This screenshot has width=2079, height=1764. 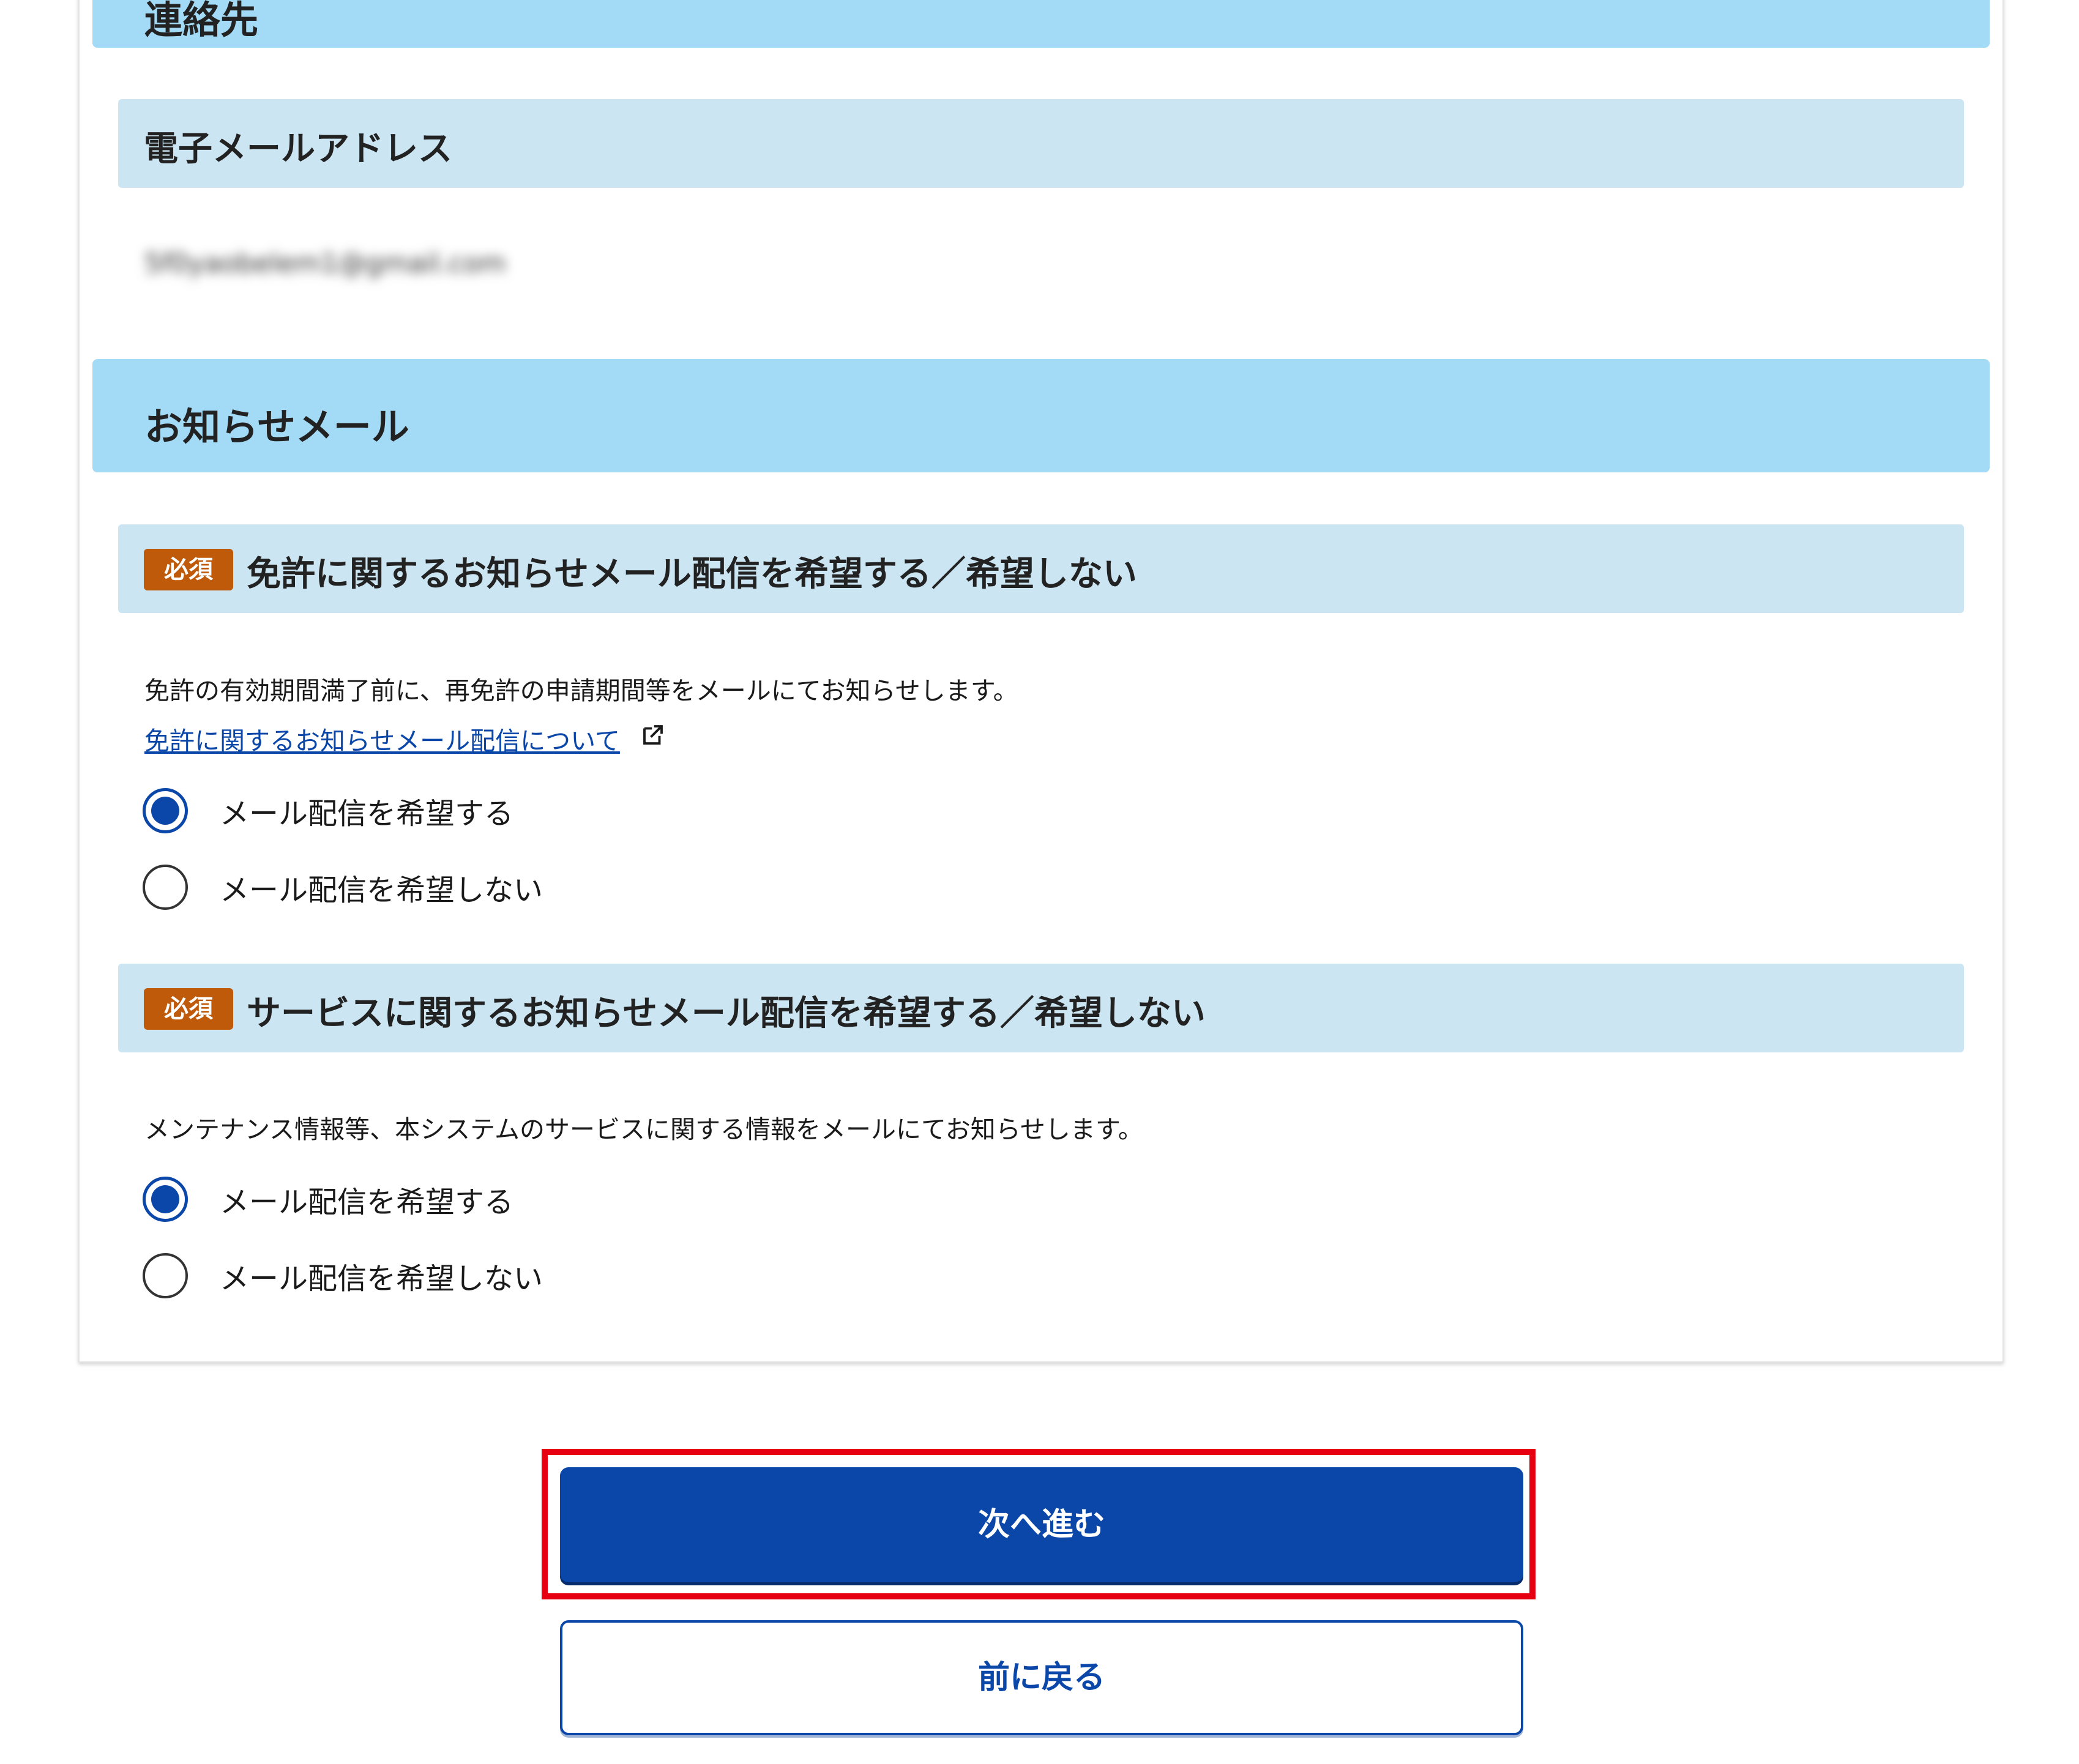 What do you see at coordinates (367, 814) in the screenshot?
I see `license-mail-option-yes-label: メール配信を希望する` at bounding box center [367, 814].